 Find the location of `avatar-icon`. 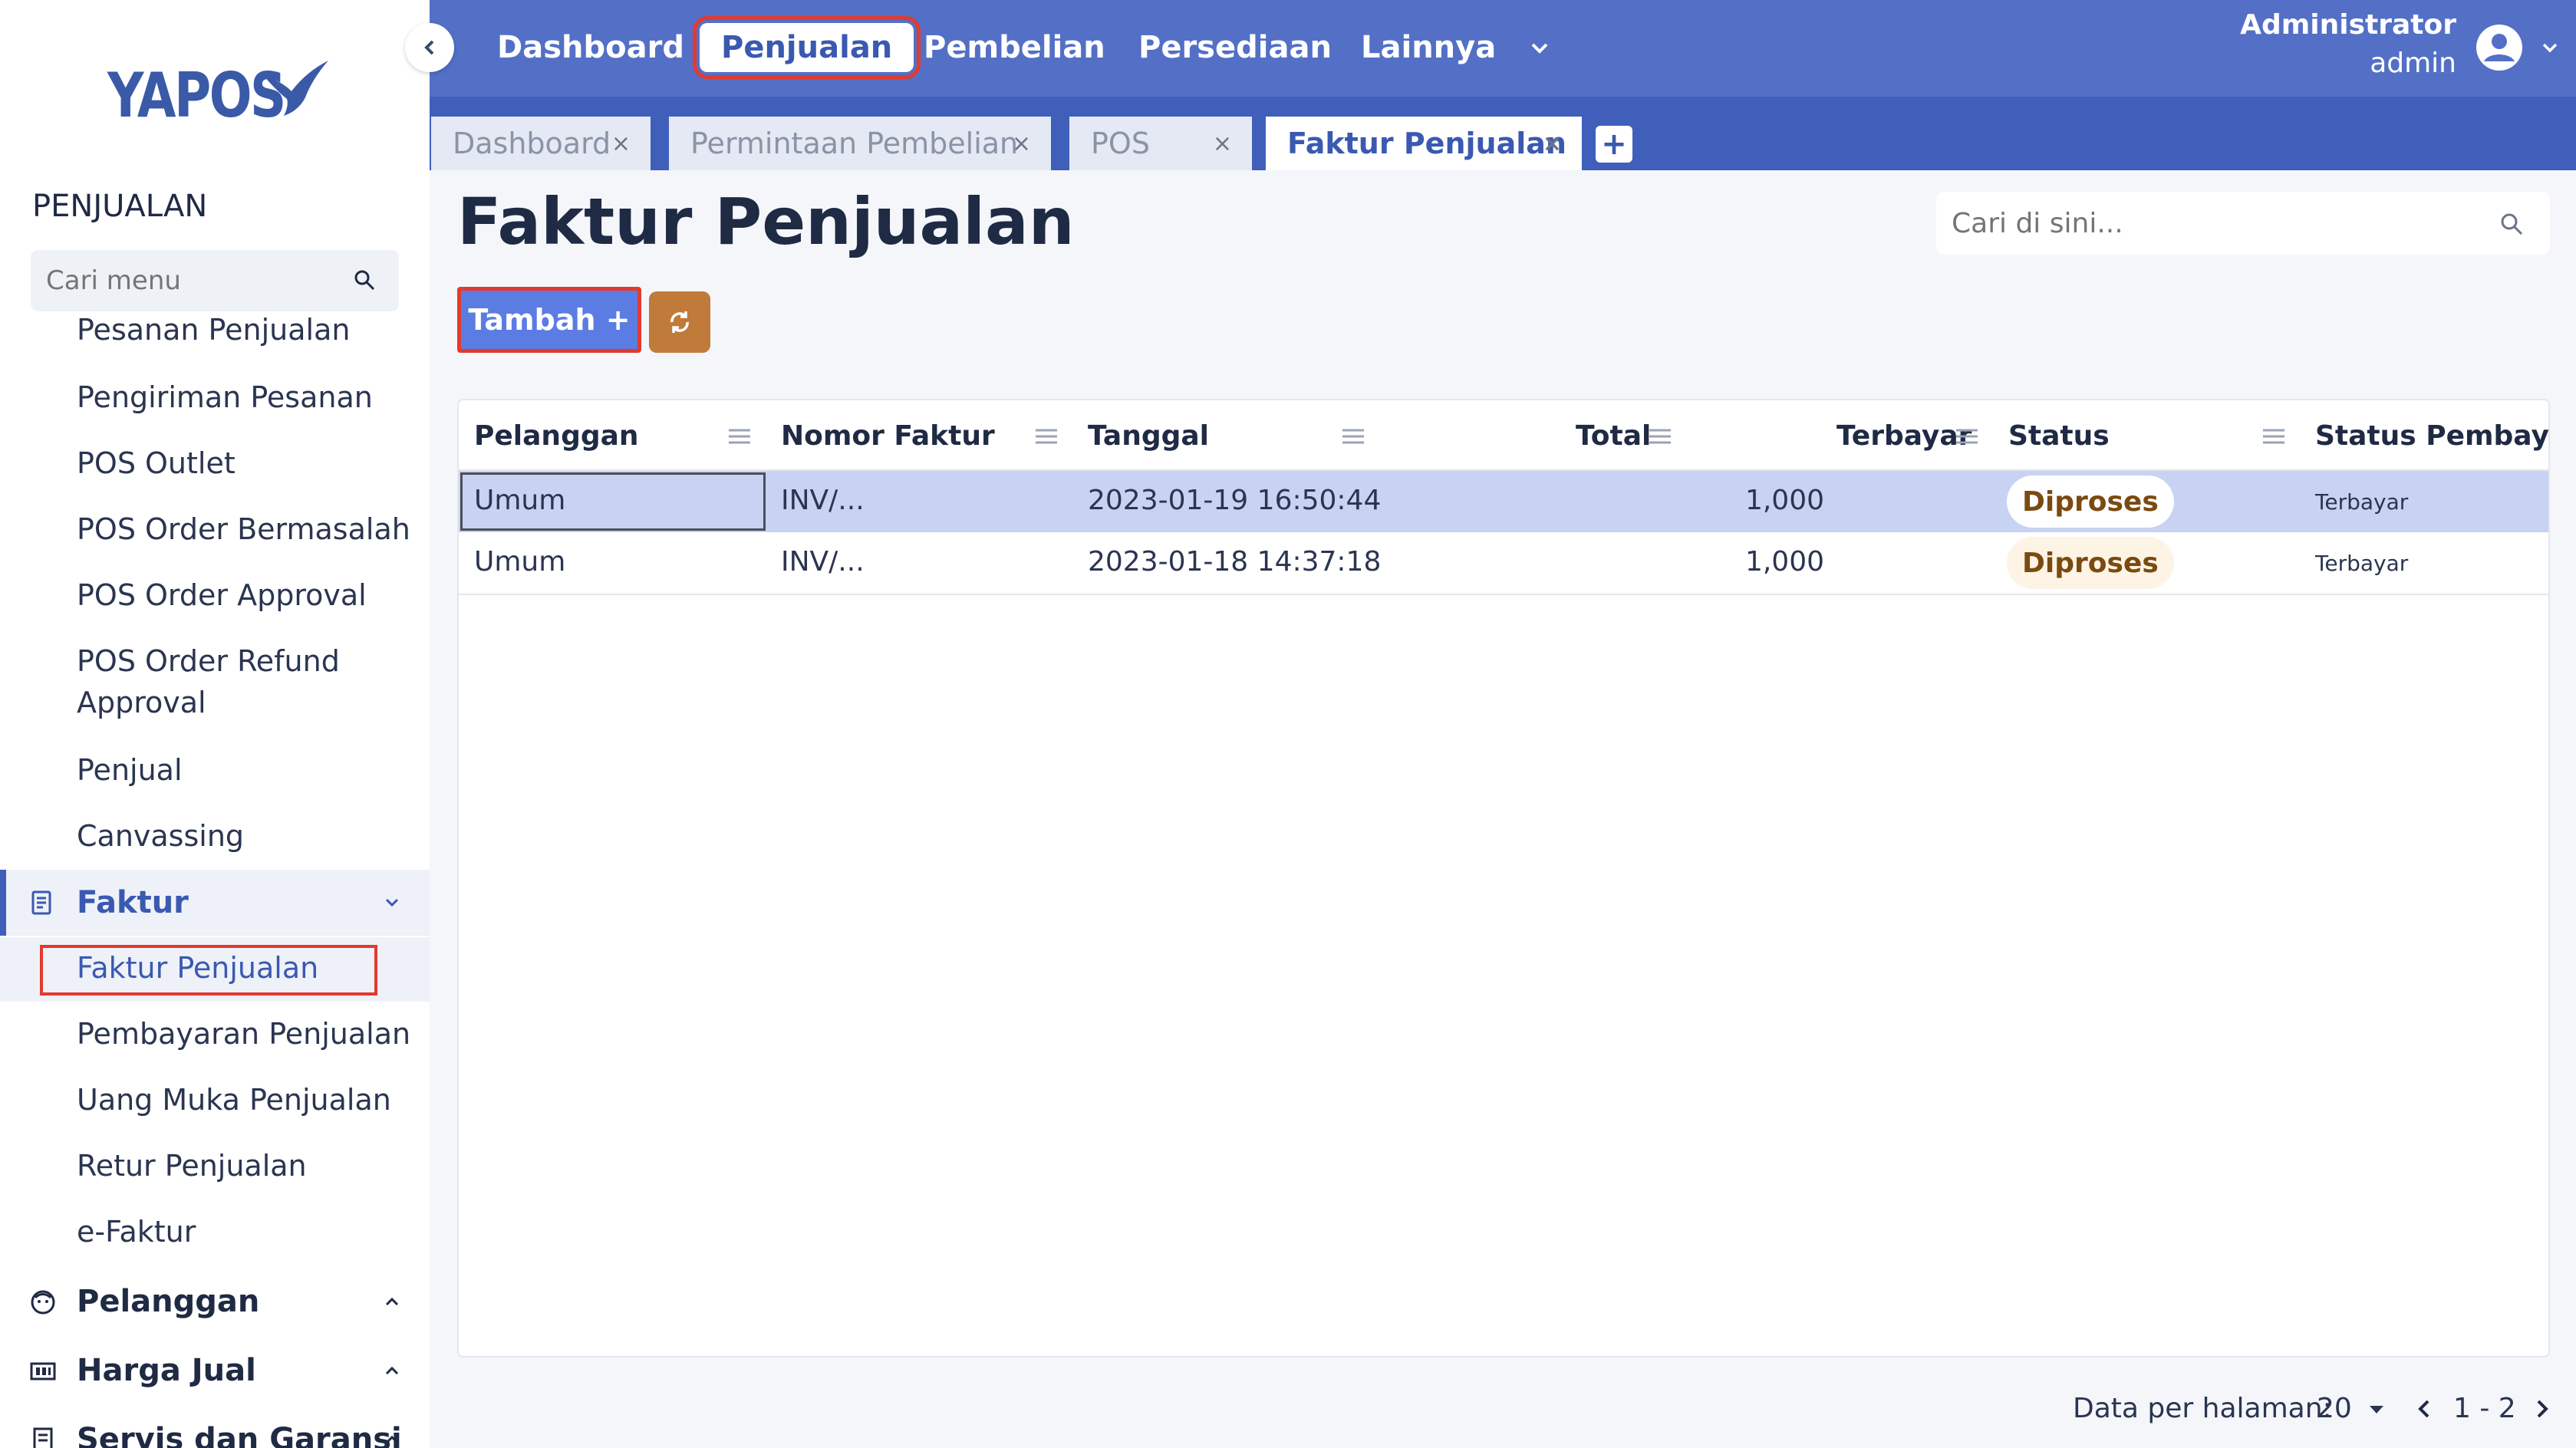

avatar-icon is located at coordinates (2499, 49).